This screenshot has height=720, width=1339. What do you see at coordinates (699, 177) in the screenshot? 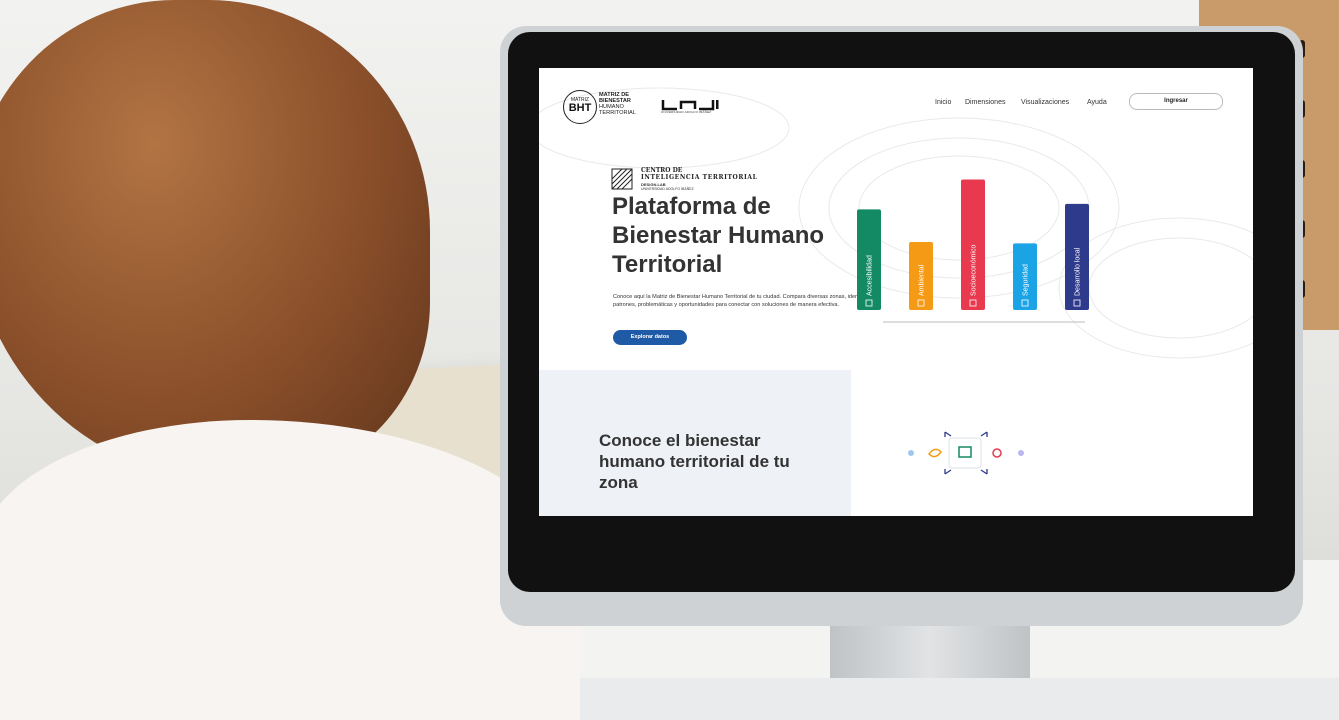
I see `cit-name-line2: INTELIGENCIA TERRITORIAL` at bounding box center [699, 177].